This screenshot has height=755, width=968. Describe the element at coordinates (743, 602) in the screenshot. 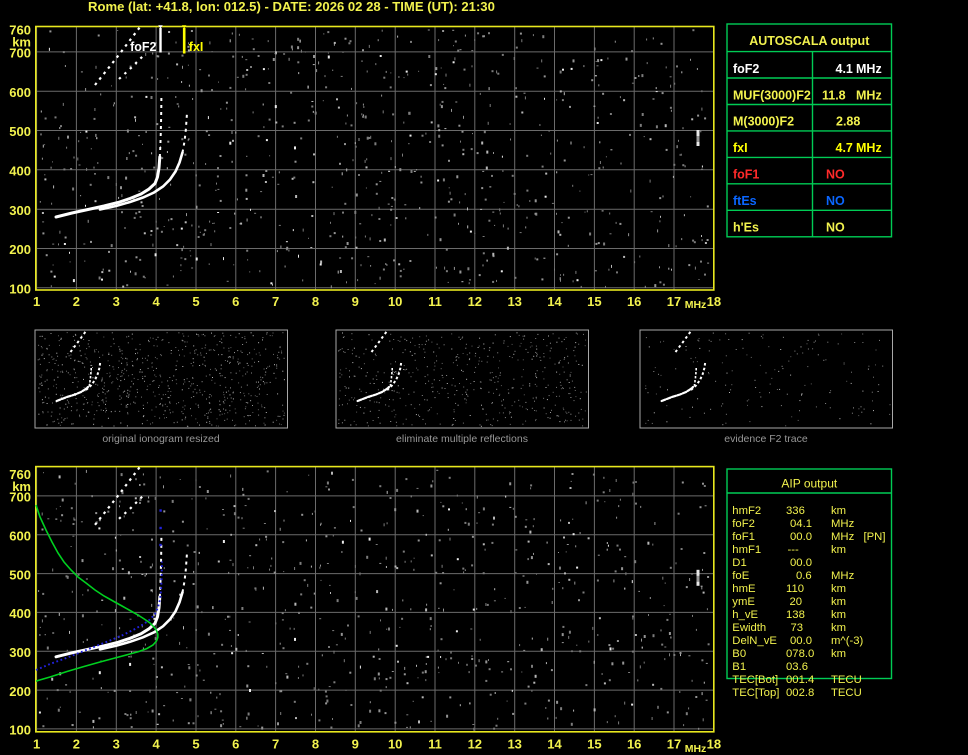

I see `svg-text: ymE` at that location.